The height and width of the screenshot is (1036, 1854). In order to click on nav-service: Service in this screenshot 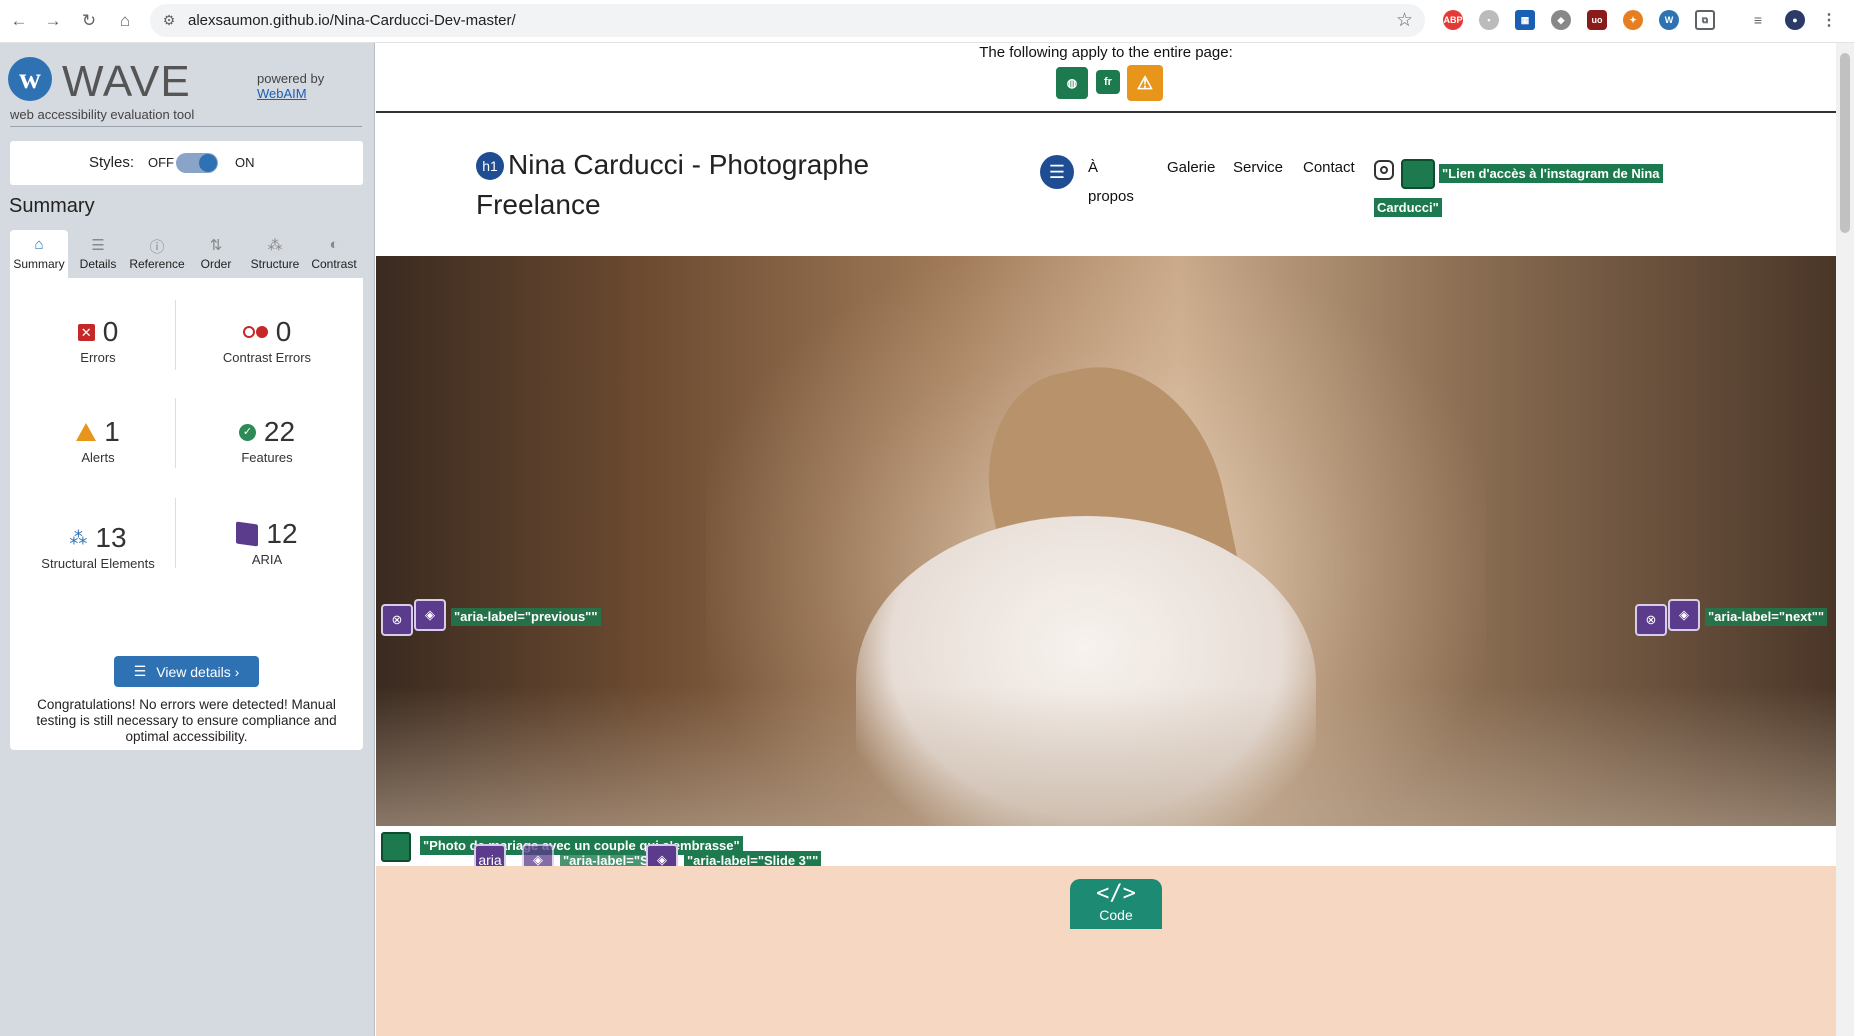, I will do `click(1258, 167)`.